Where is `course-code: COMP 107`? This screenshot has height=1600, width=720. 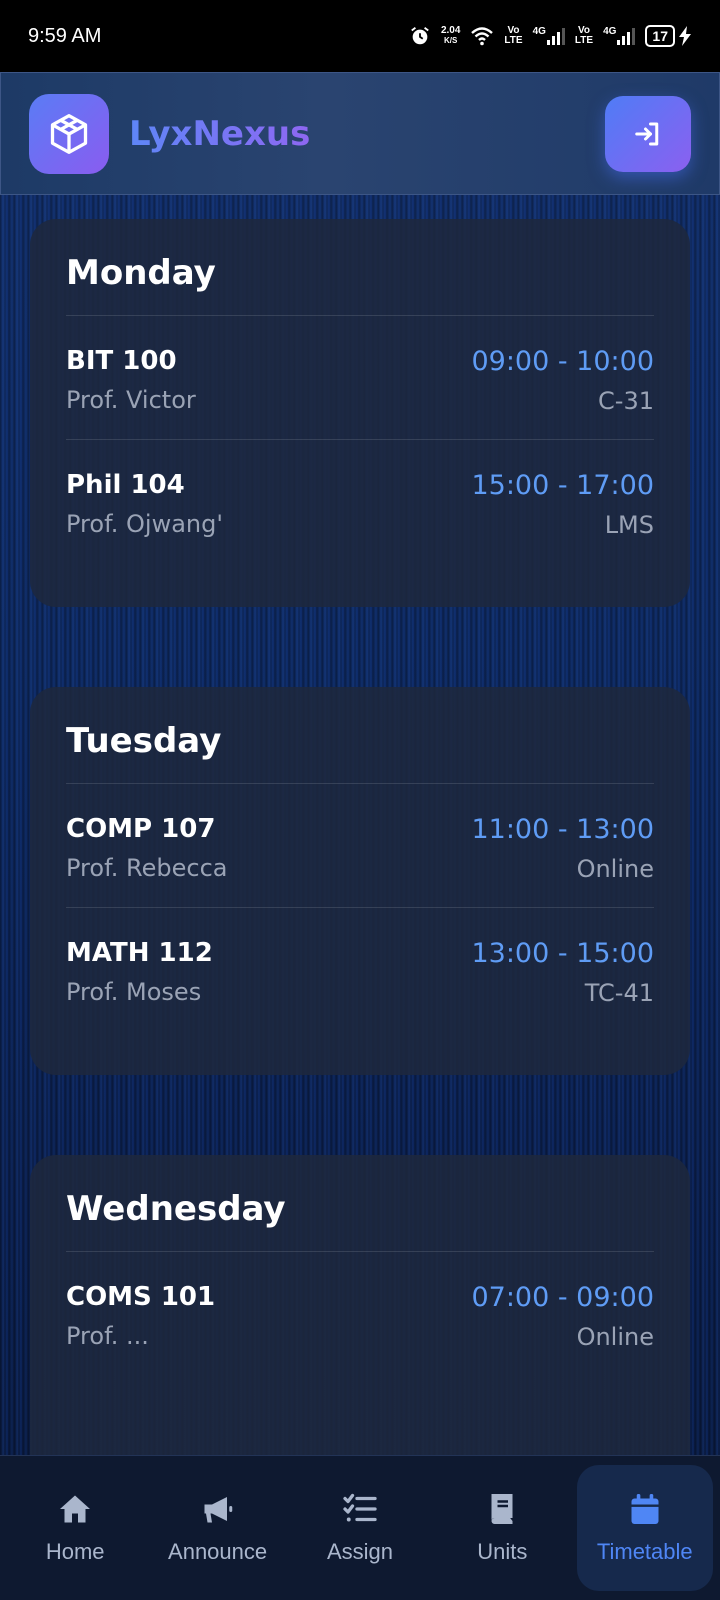
course-code: COMP 107 is located at coordinates (141, 829).